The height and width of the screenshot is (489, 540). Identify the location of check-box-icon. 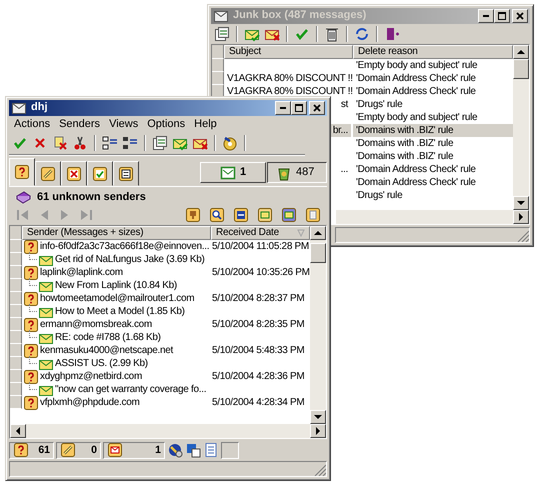
(100, 174).